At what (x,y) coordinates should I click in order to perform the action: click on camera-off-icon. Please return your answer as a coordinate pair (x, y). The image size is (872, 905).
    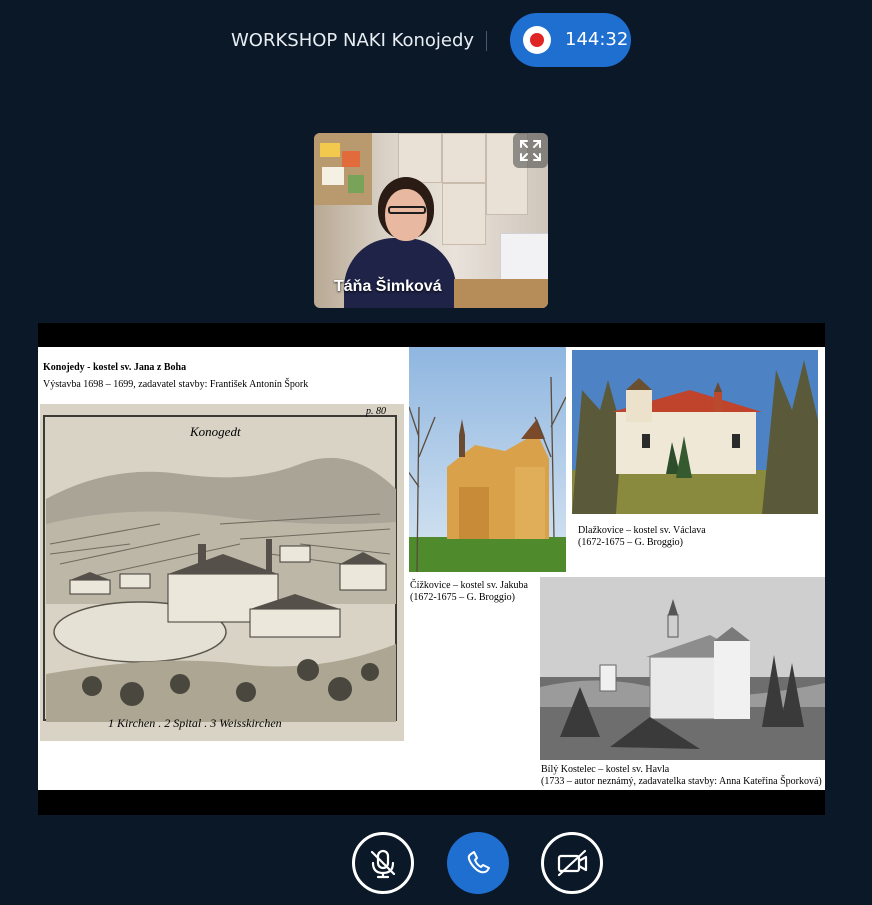
    Looking at the image, I should click on (572, 863).